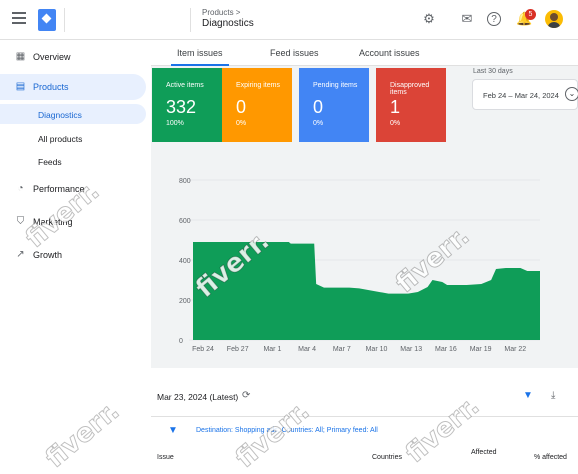  What do you see at coordinates (554, 19) in the screenshot?
I see `avatar` at bounding box center [554, 19].